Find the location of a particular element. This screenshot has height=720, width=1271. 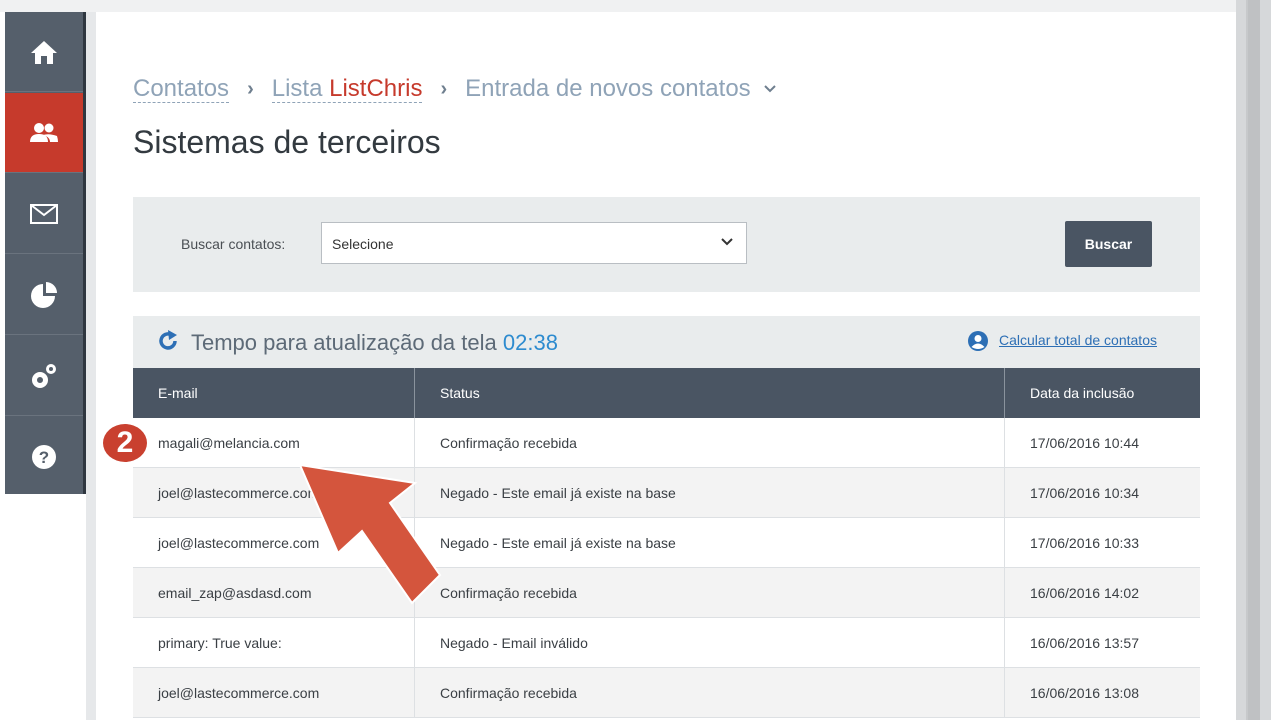

cell-email: primary: True value: is located at coordinates (274, 642).